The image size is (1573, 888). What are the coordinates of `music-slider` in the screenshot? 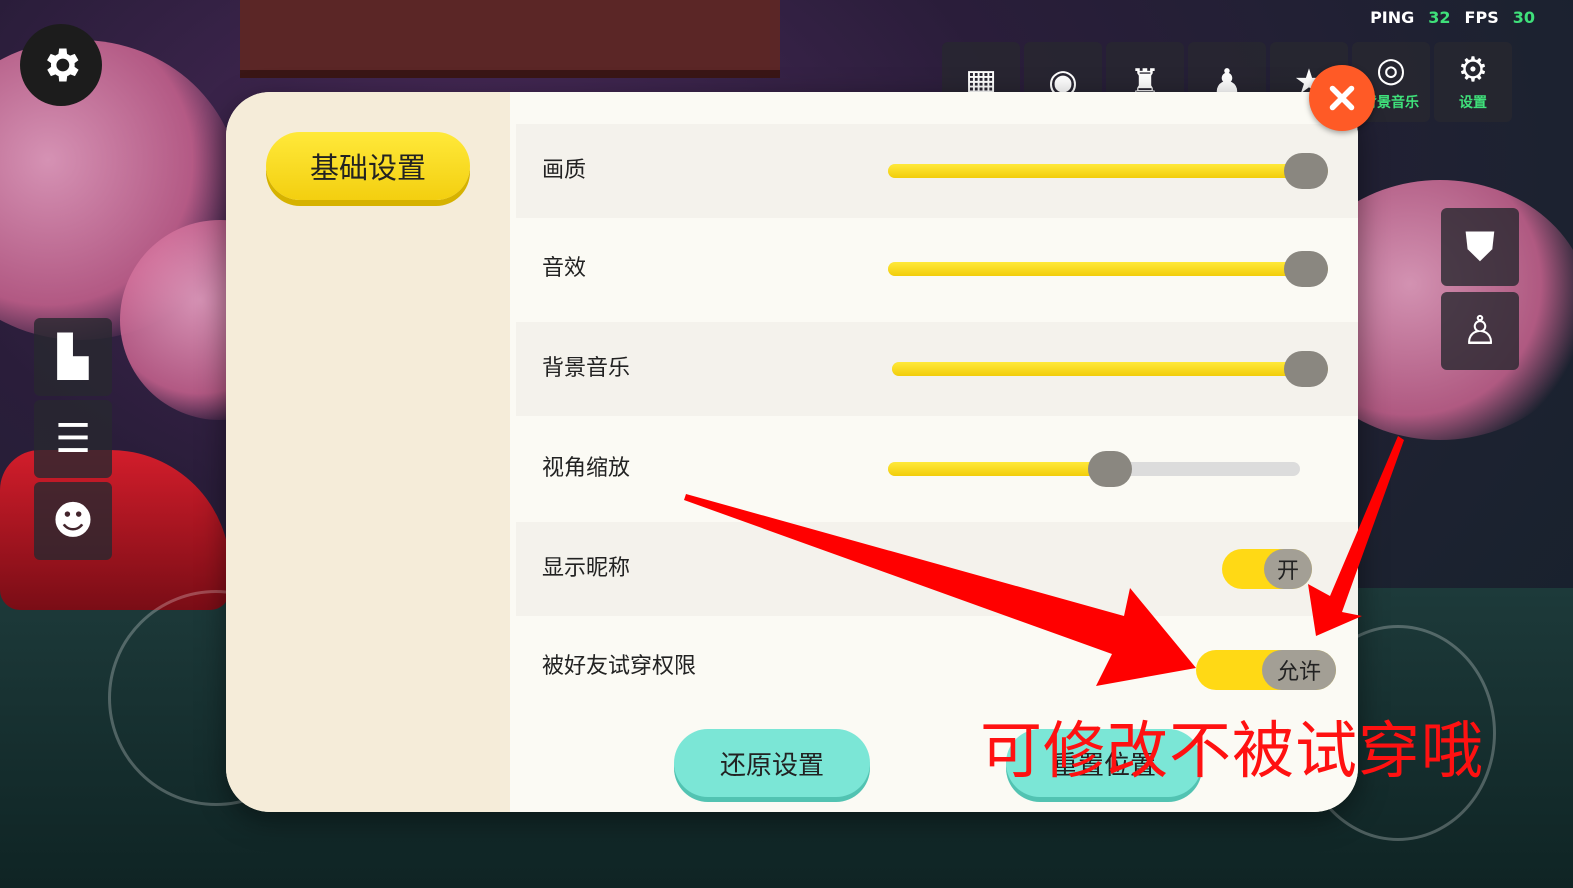 It's located at (1110, 369).